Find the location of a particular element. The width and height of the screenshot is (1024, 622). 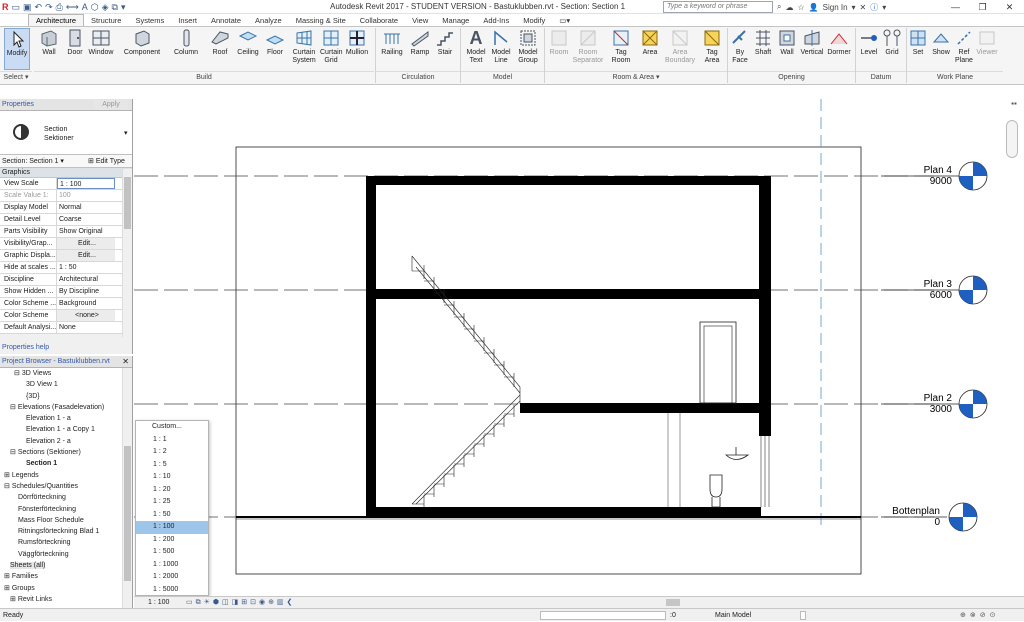

tab-modify: Modify is located at coordinates (534, 20).